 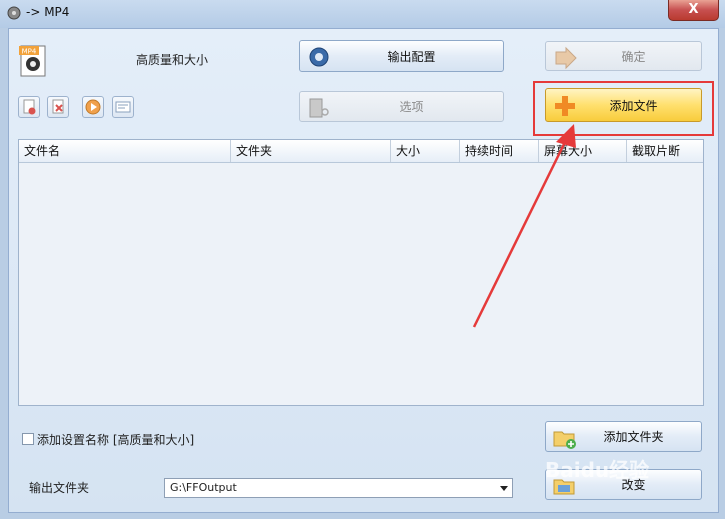 I want to click on column-size: 大小, so click(x=425, y=151).